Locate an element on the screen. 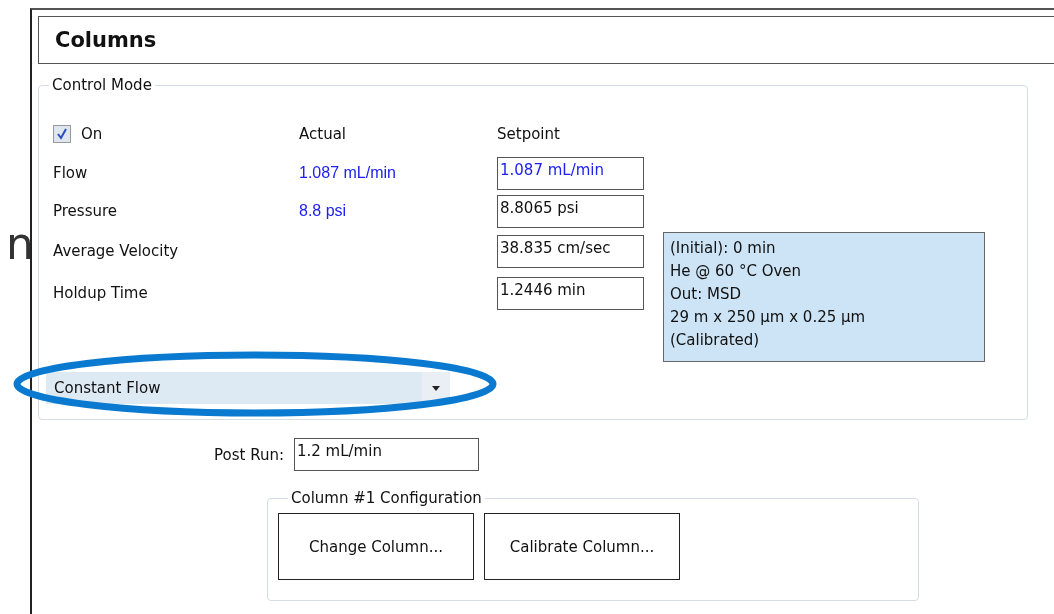 The width and height of the screenshot is (1054, 614). column-header: Setpoint is located at coordinates (529, 134).